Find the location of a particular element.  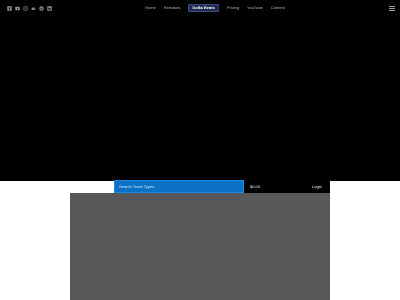

linkedin-icon is located at coordinates (49, 8).